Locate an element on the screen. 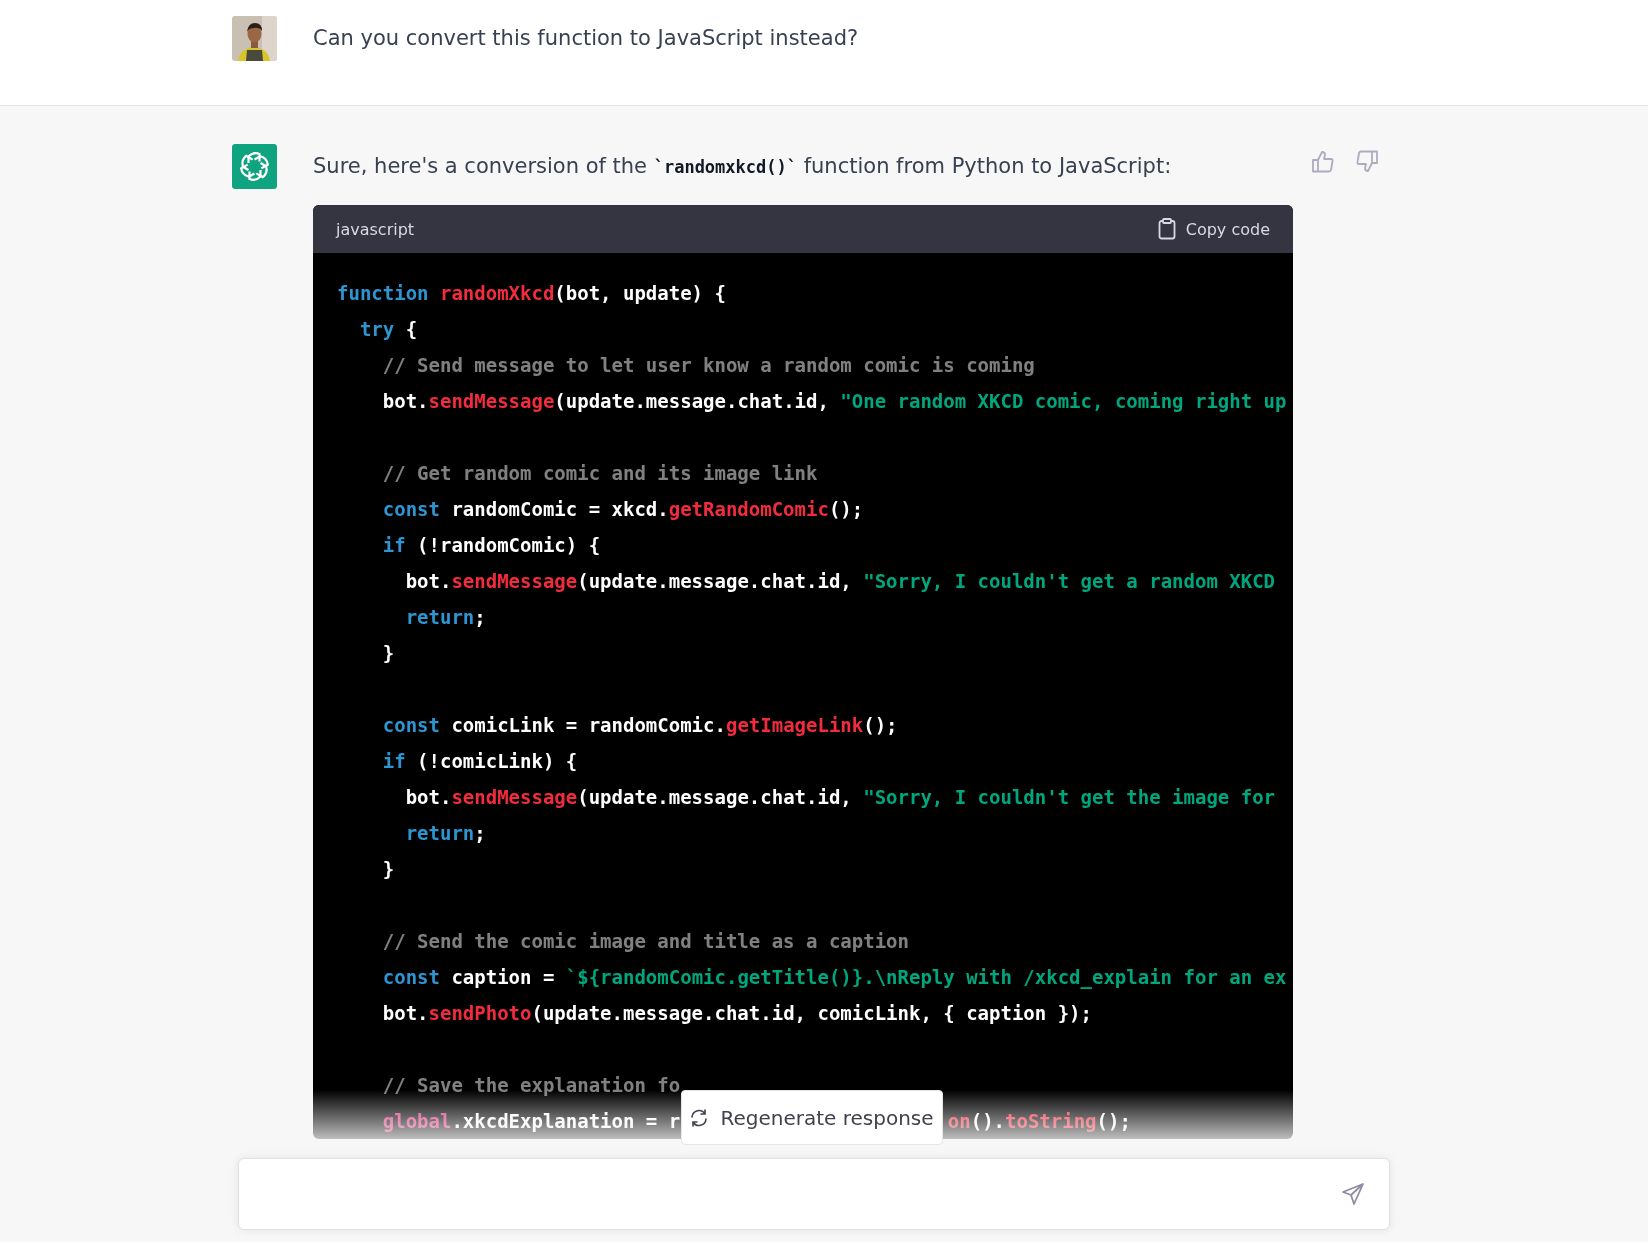  code-line: bot.sendPhoto(update.message.chat.id, comicLink, { caption }); is located at coordinates (736, 1013).